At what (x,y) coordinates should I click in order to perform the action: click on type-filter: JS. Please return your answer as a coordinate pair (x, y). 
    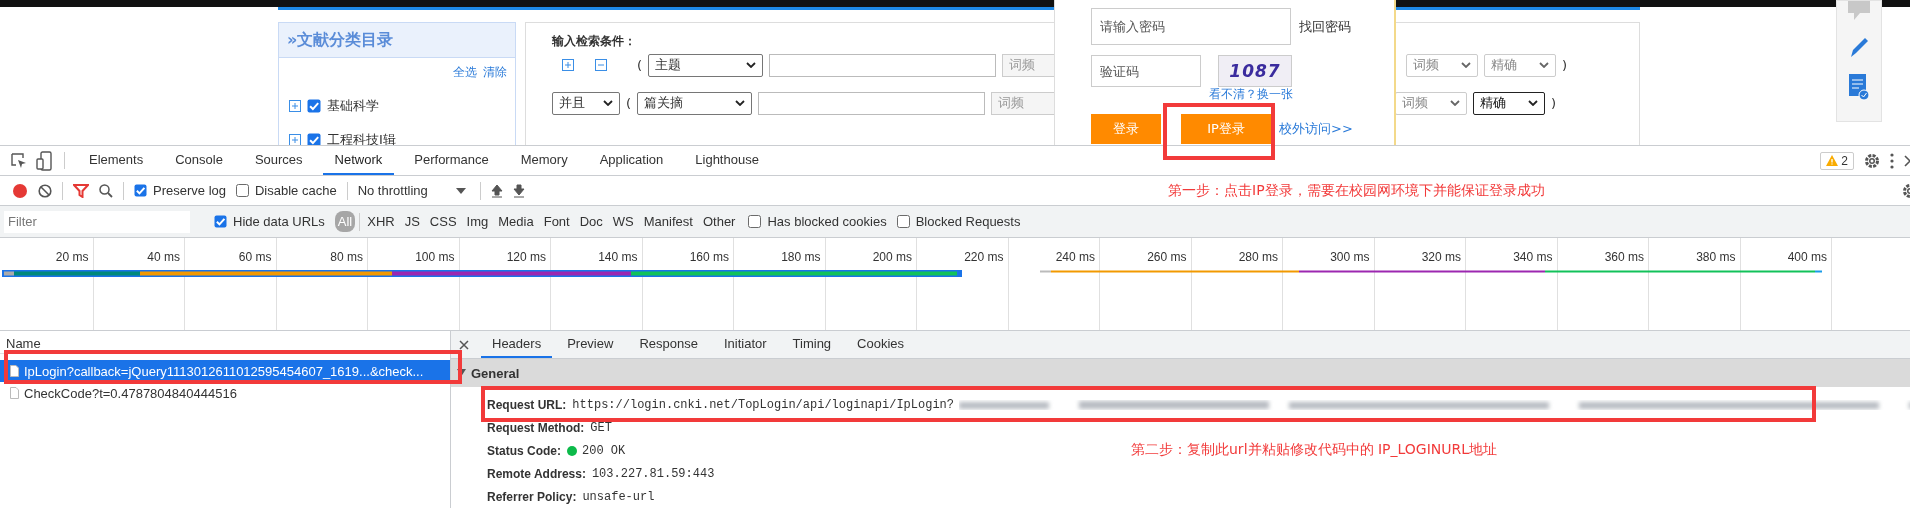
    Looking at the image, I should click on (412, 221).